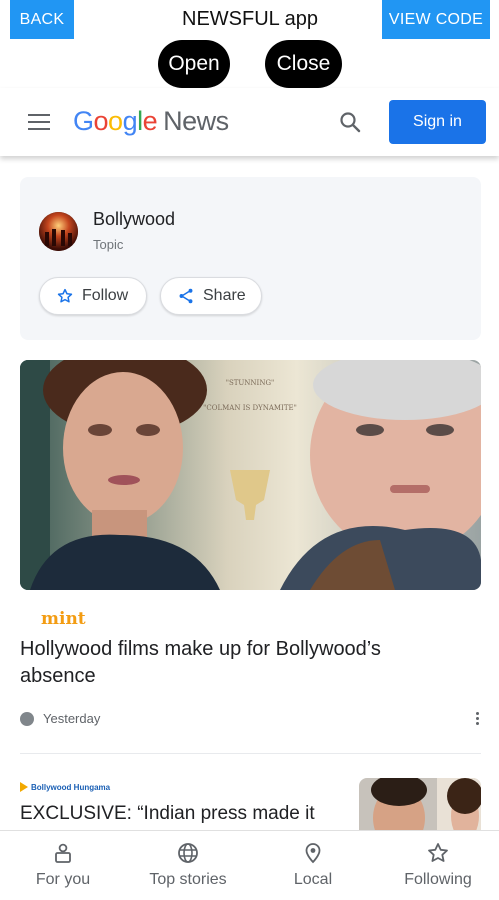  Describe the element at coordinates (58, 231) in the screenshot. I see `topic-avatar` at that location.